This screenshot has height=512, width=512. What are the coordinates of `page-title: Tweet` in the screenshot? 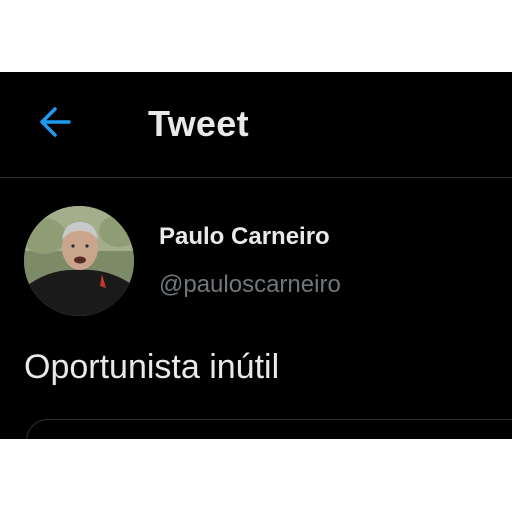 It's located at (198, 123).